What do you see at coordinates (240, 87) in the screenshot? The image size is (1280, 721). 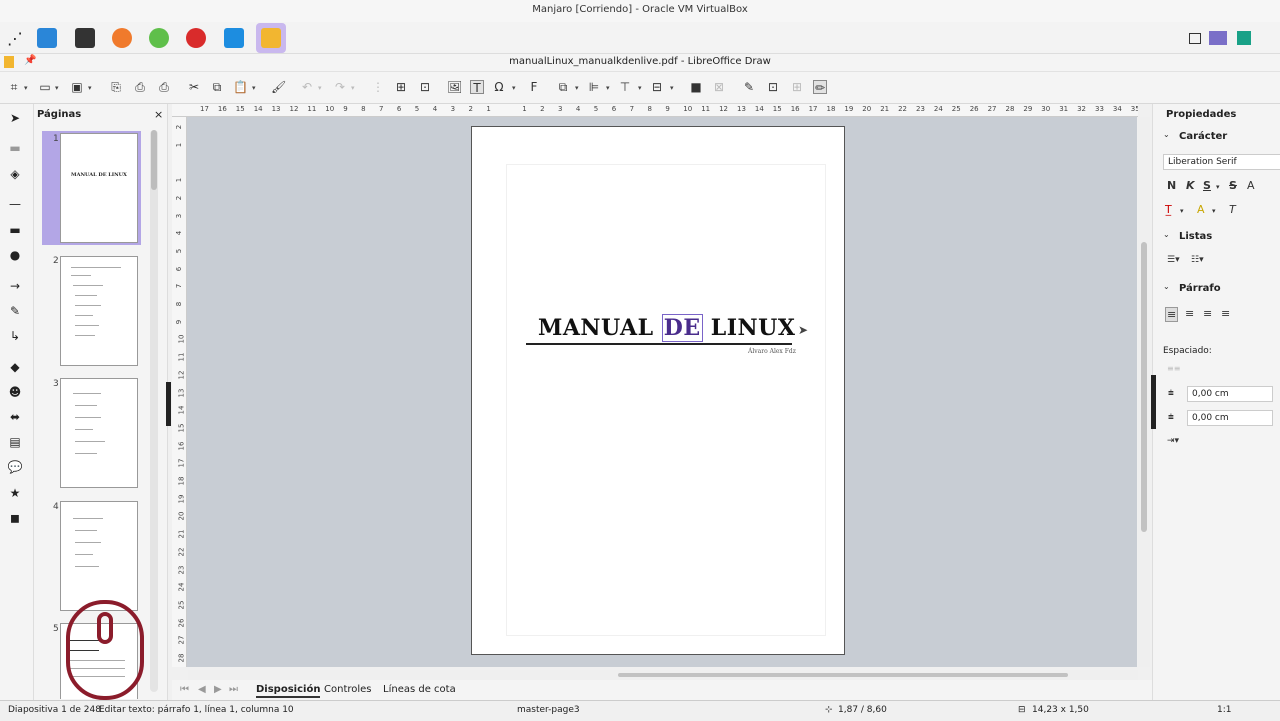 I see `paste-icon: 📋` at bounding box center [240, 87].